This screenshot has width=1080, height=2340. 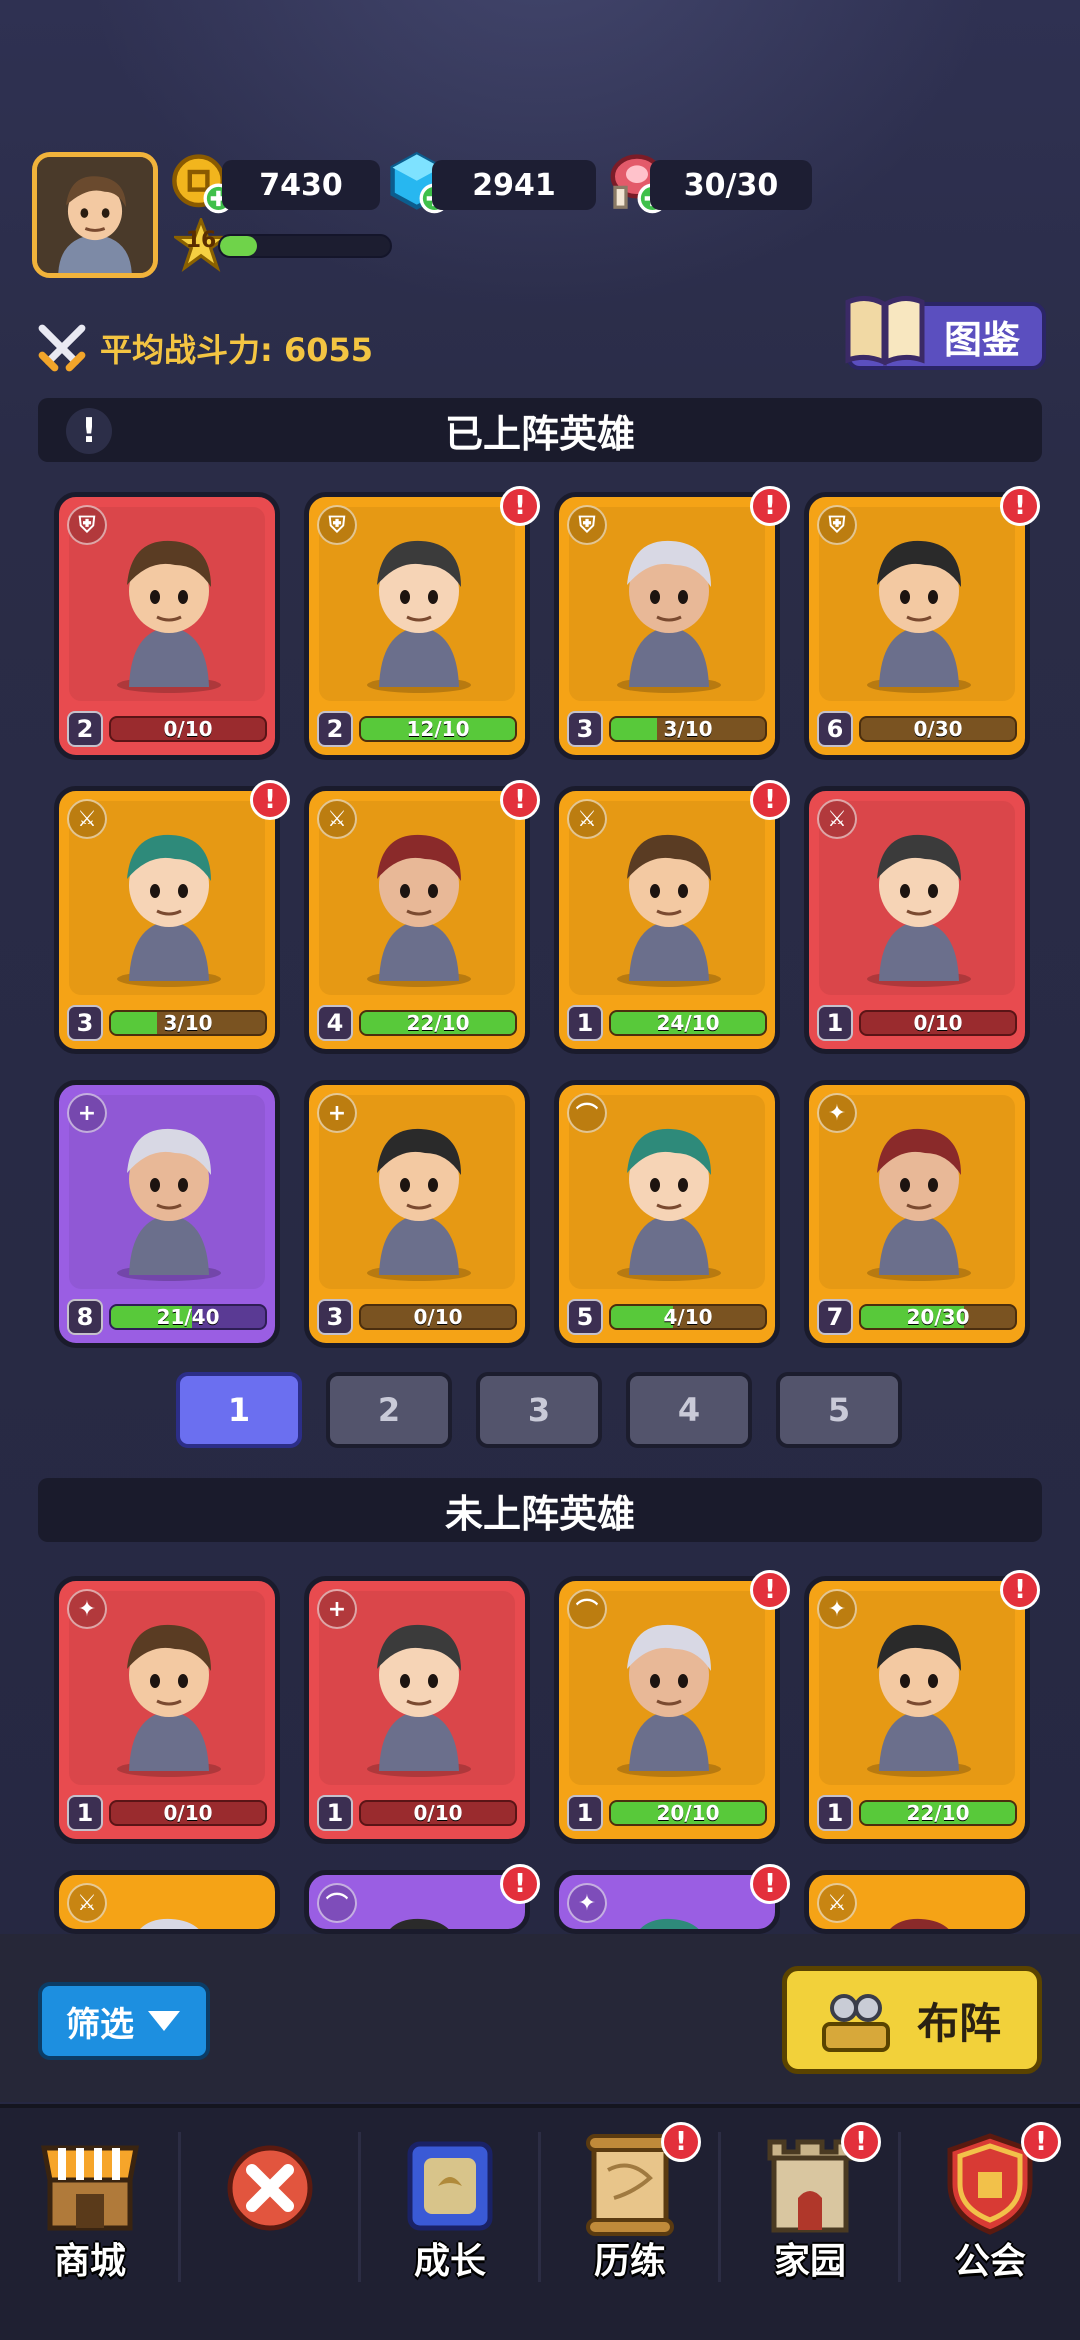 I want to click on gem-amount: 2941, so click(x=514, y=185).